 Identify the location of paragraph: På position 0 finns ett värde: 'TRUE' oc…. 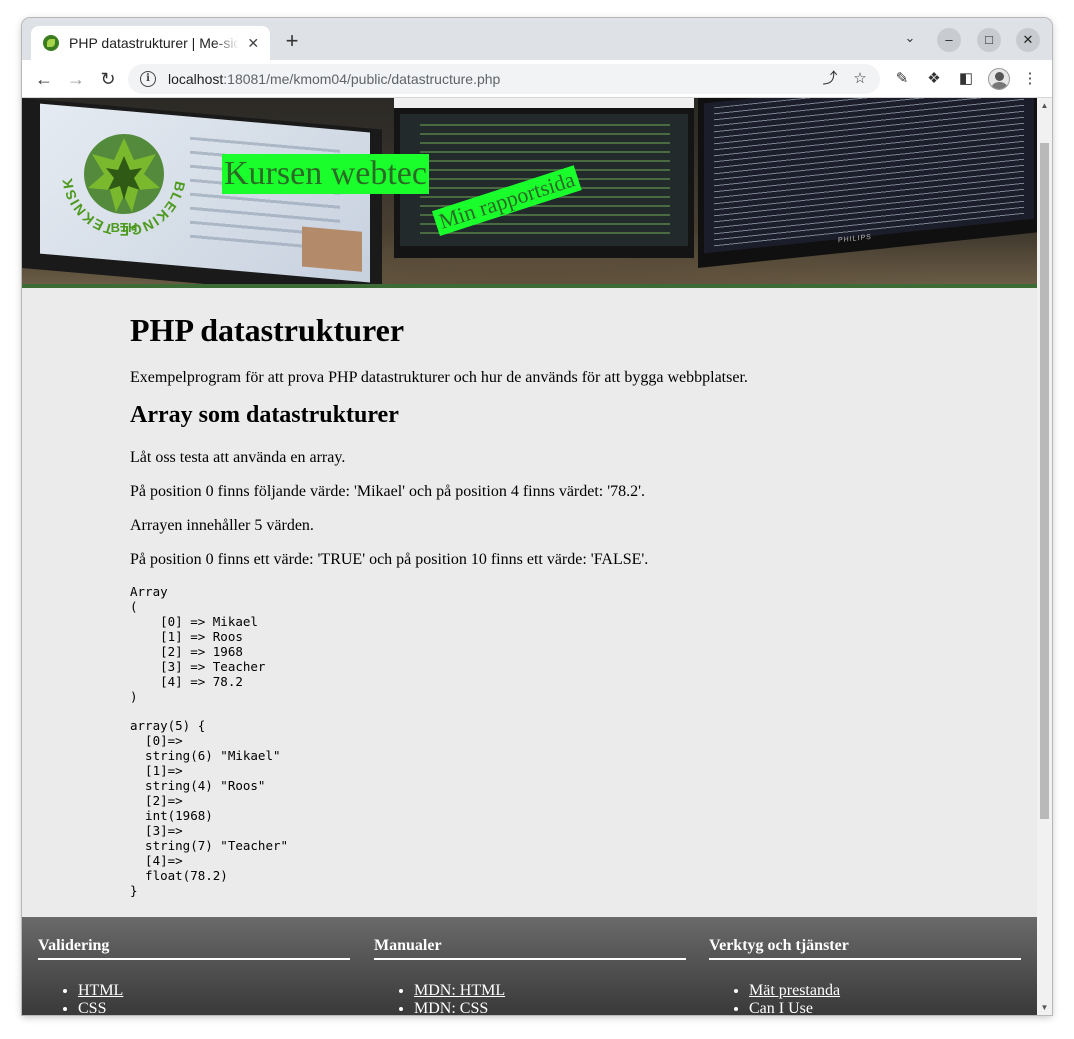
(389, 559).